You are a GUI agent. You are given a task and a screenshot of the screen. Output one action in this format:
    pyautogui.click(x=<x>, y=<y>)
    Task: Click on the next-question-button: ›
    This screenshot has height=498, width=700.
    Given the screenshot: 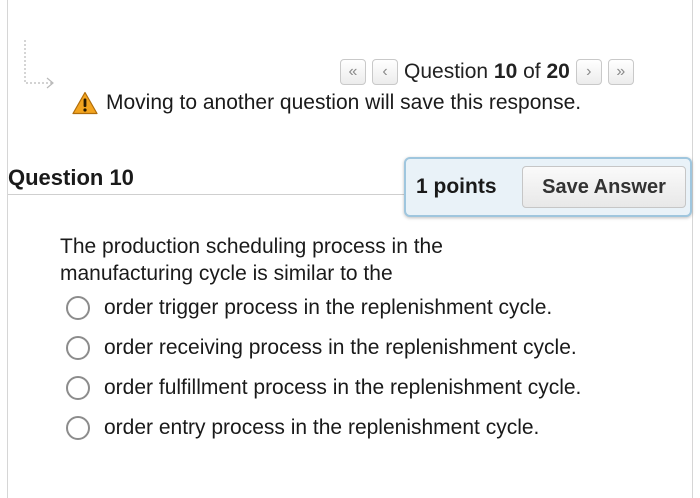 What is the action you would take?
    pyautogui.click(x=588, y=72)
    